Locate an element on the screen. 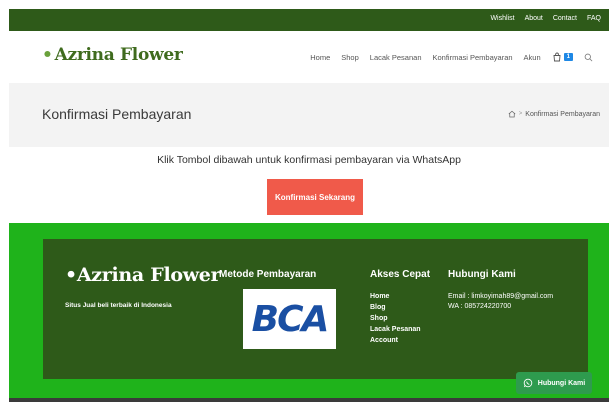  breadcrumb: > Konfirmasi Pembayaran is located at coordinates (554, 114).